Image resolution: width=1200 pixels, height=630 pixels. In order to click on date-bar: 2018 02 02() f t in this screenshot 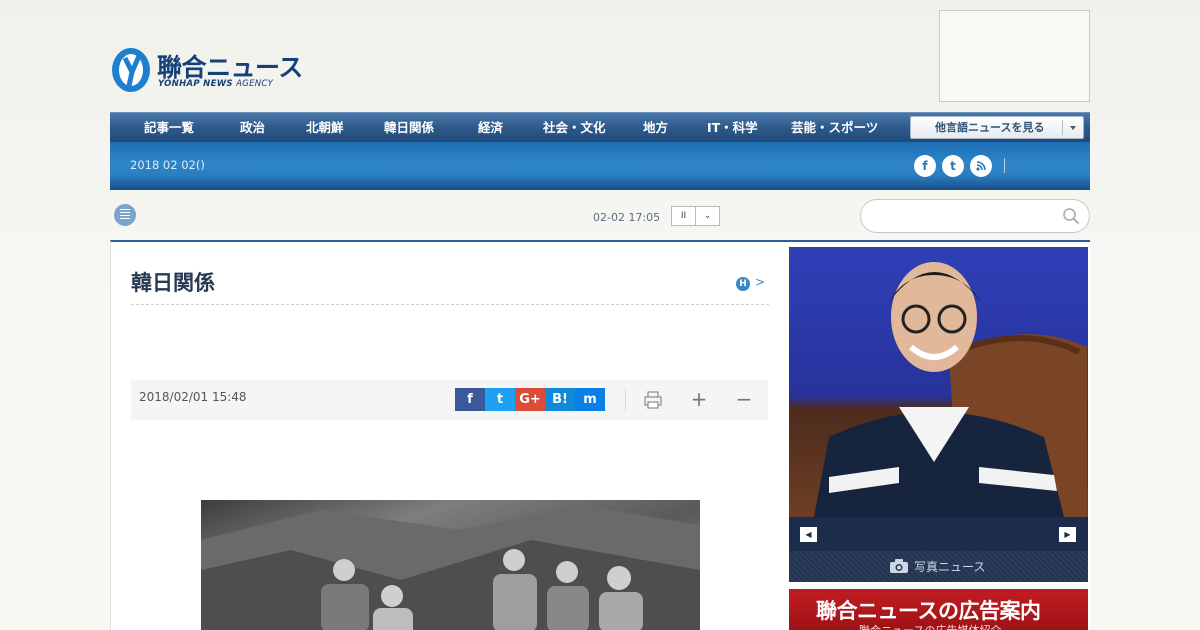, I will do `click(600, 166)`.